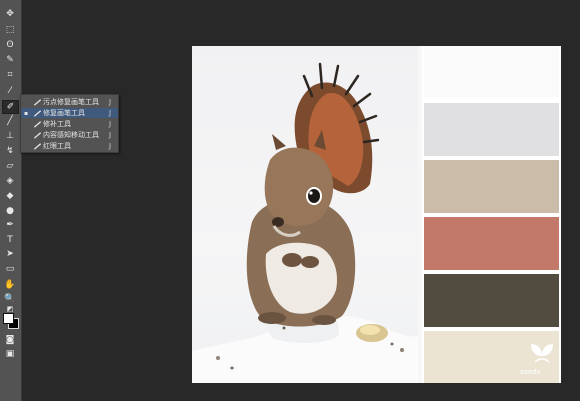 The image size is (580, 401). Describe the element at coordinates (10, 240) in the screenshot. I see `type-tool-icon: T` at that location.